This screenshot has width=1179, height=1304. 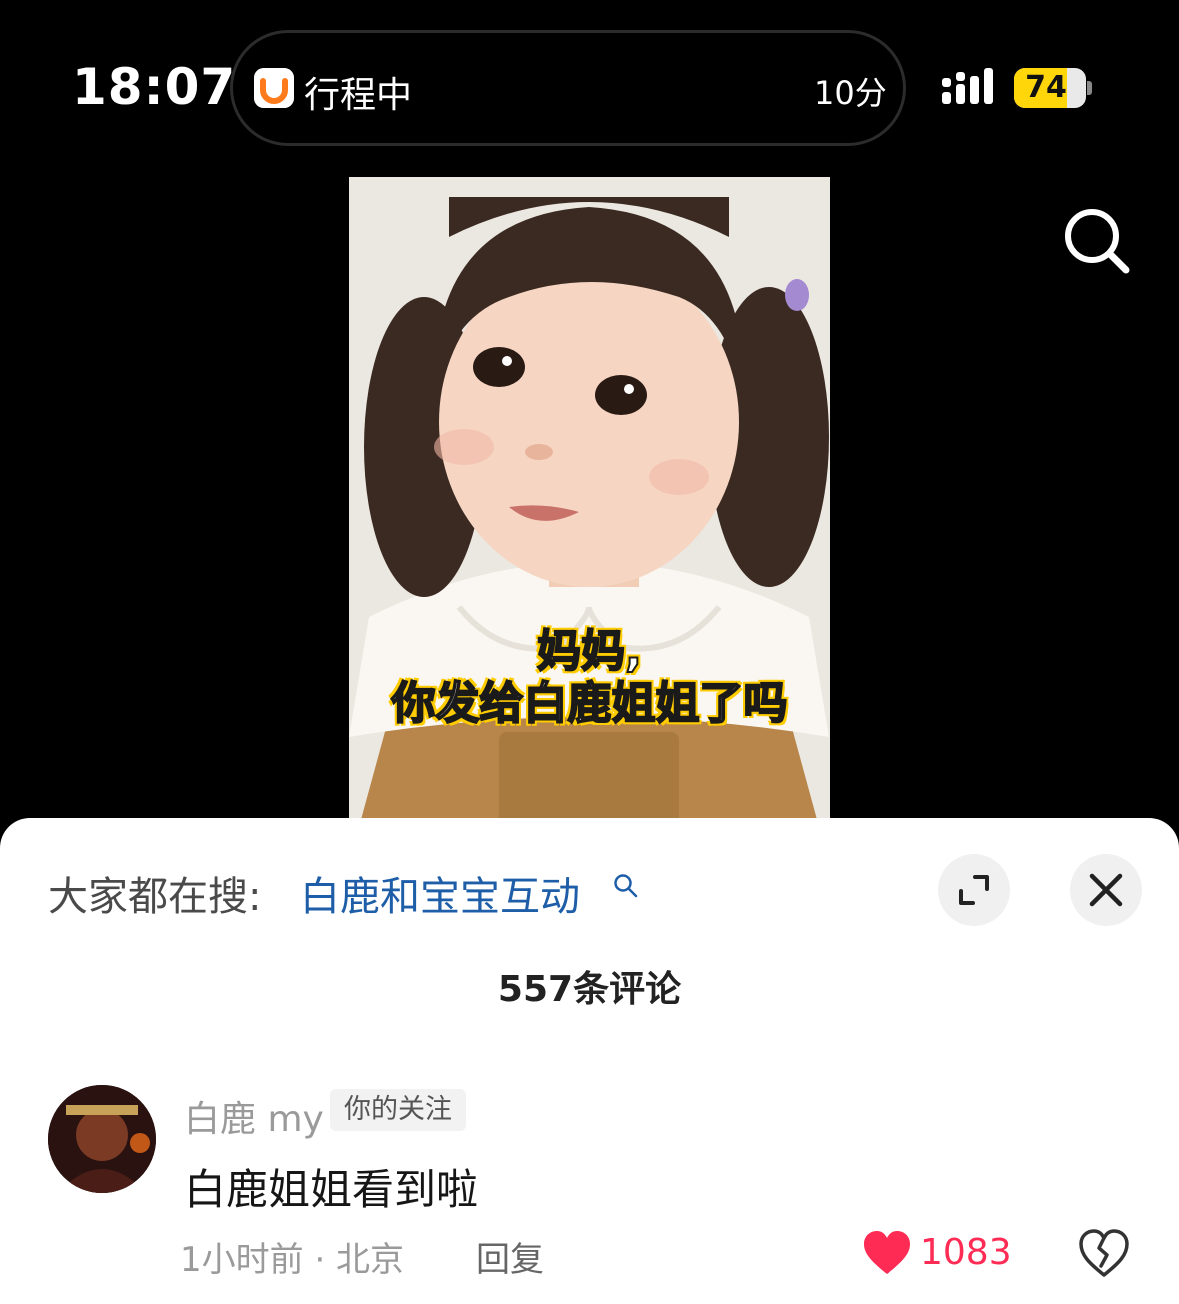 I want to click on following-badge: 你的关注, so click(x=398, y=1110).